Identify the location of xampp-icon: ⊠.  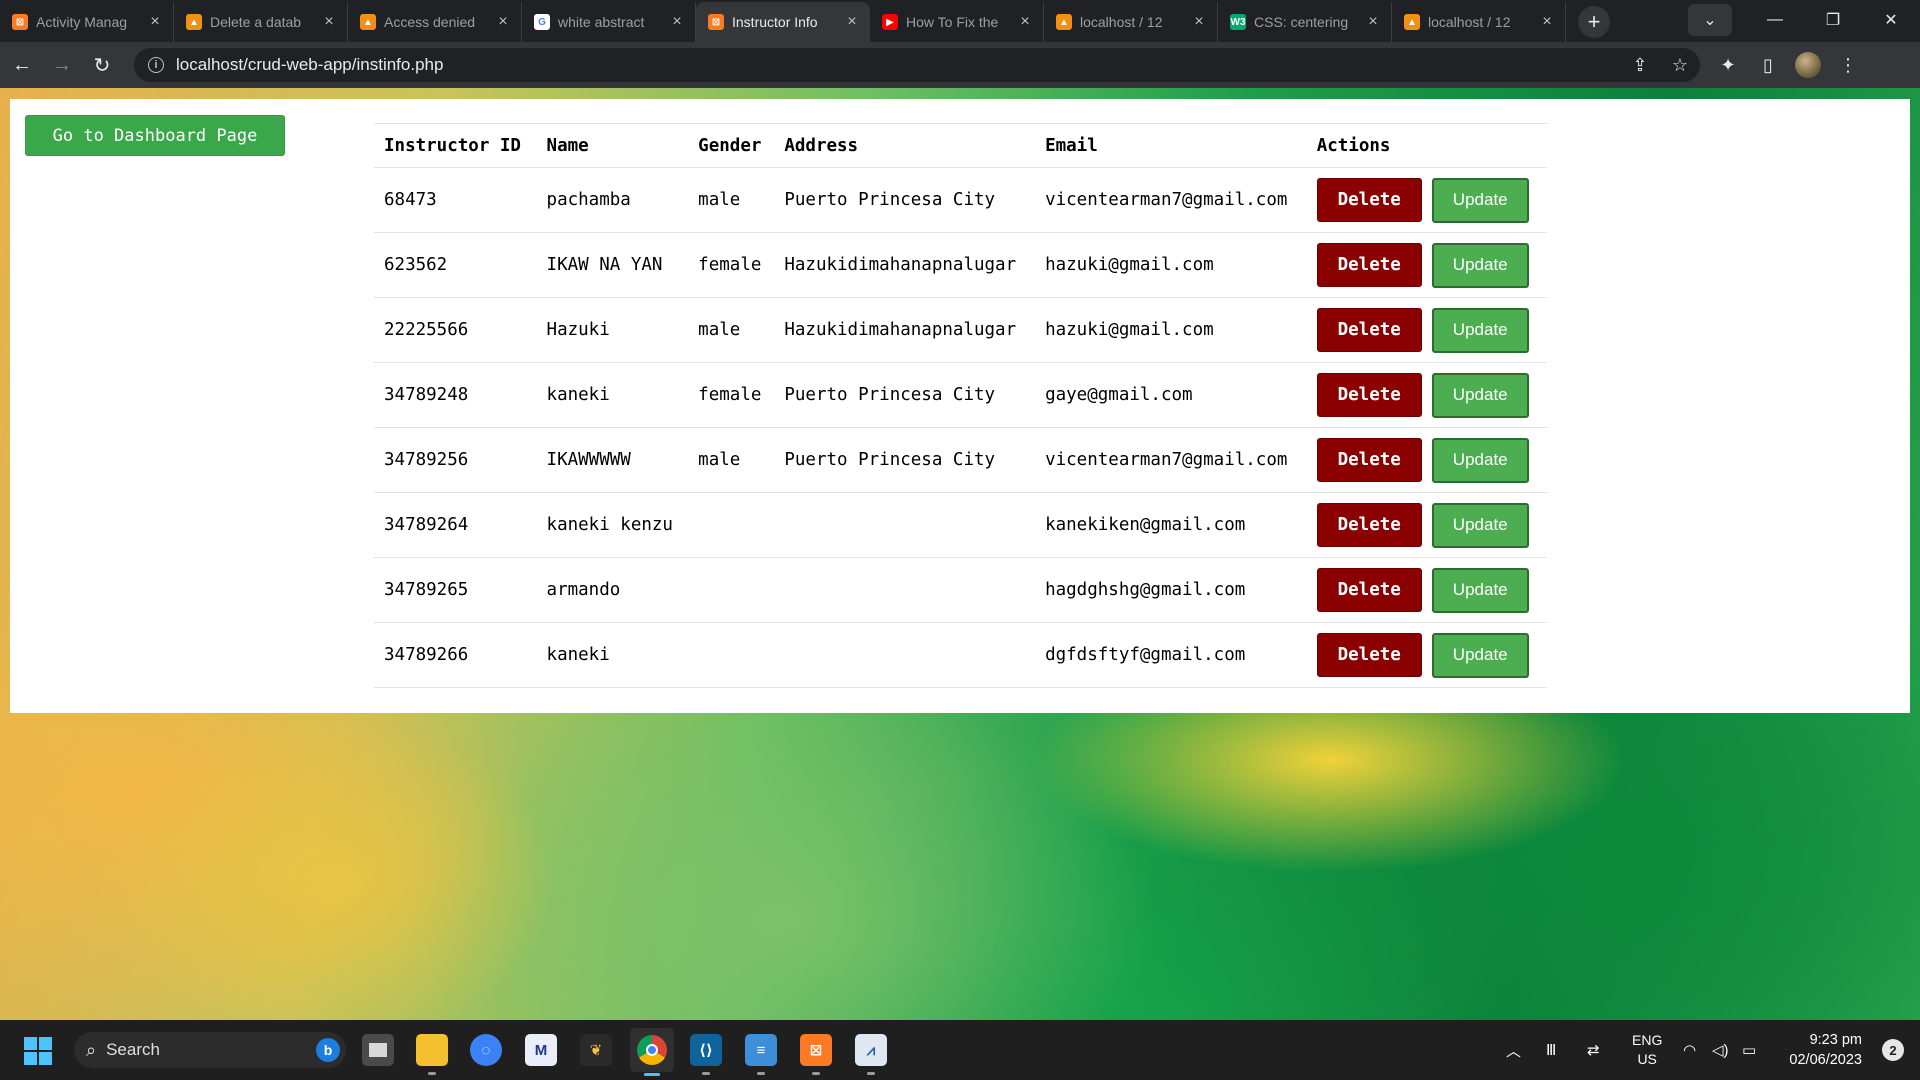
(816, 1054).